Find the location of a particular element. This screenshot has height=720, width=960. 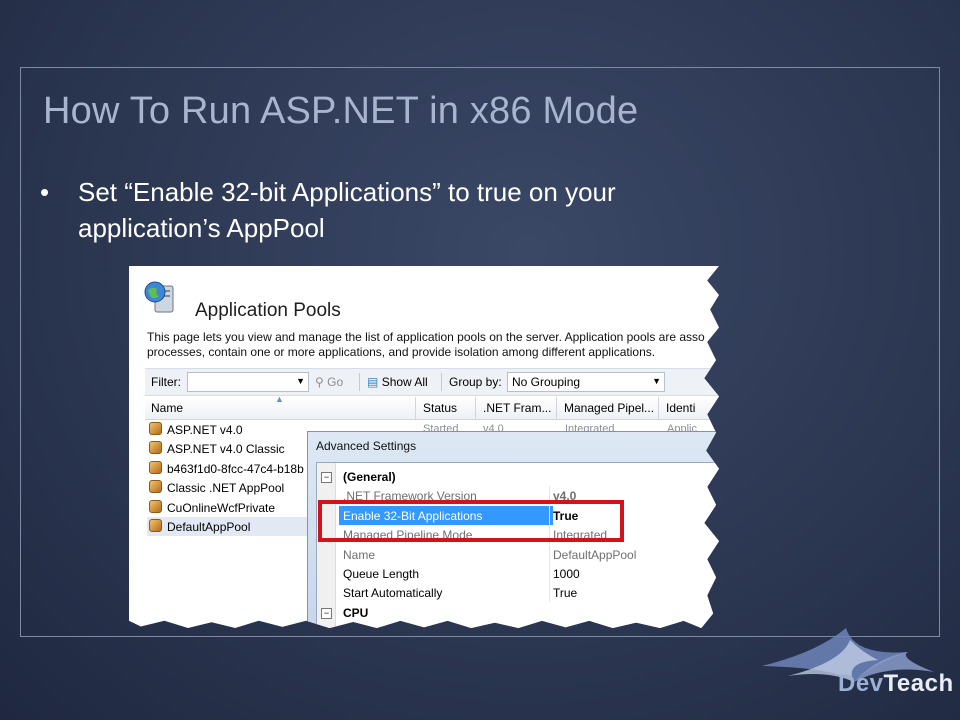

application-pools-title: Application Pools is located at coordinates (268, 310).